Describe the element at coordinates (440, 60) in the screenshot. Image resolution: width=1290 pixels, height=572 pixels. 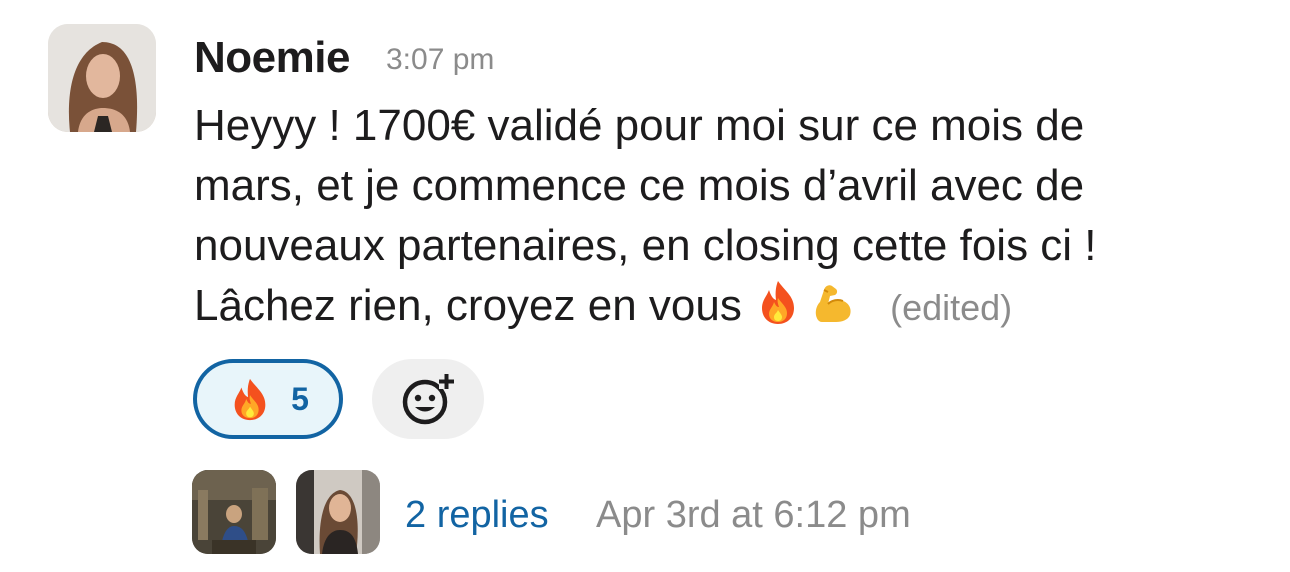
I see `message-timestamp: 3:07 pm` at that location.